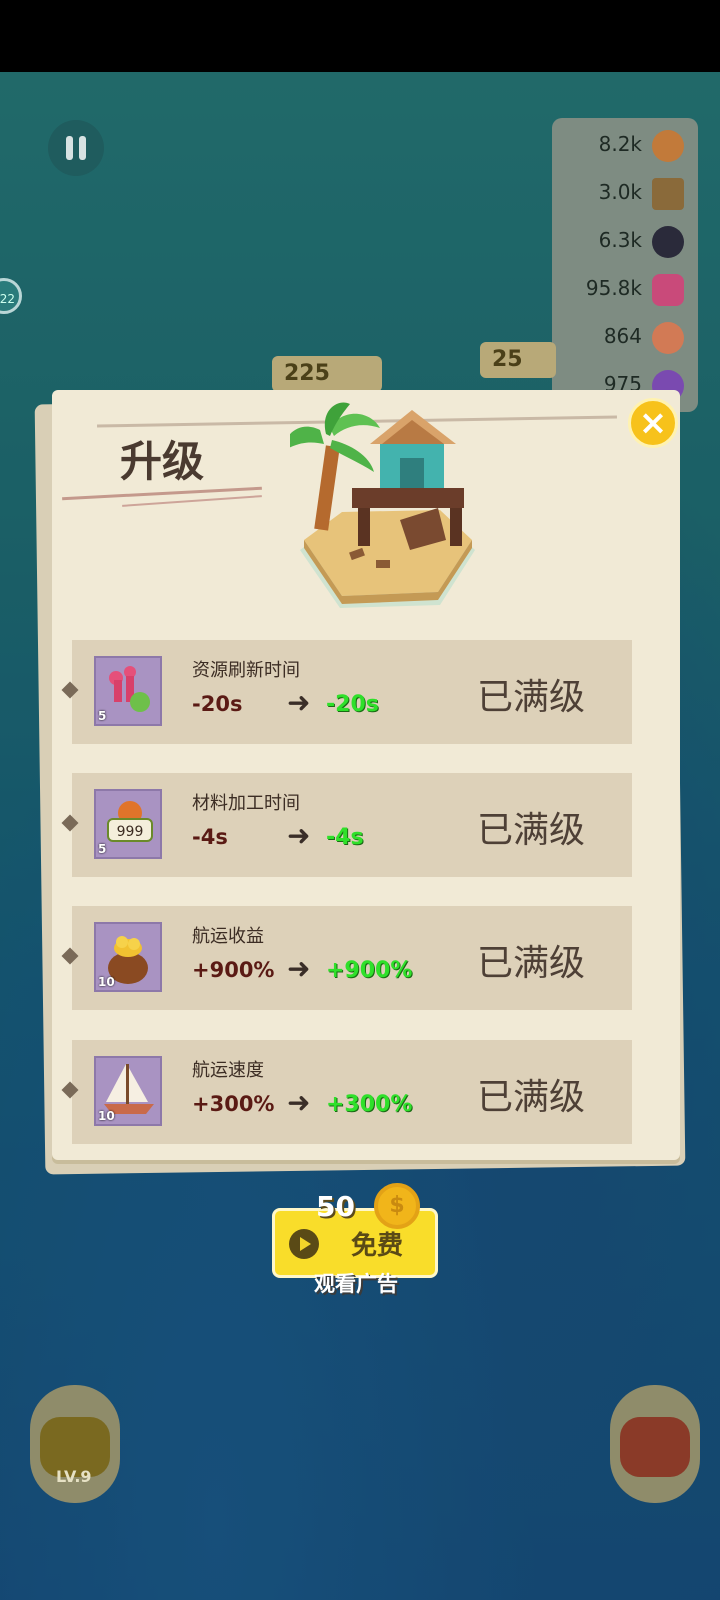  I want to click on resource-row: 3.0k, so click(625, 194).